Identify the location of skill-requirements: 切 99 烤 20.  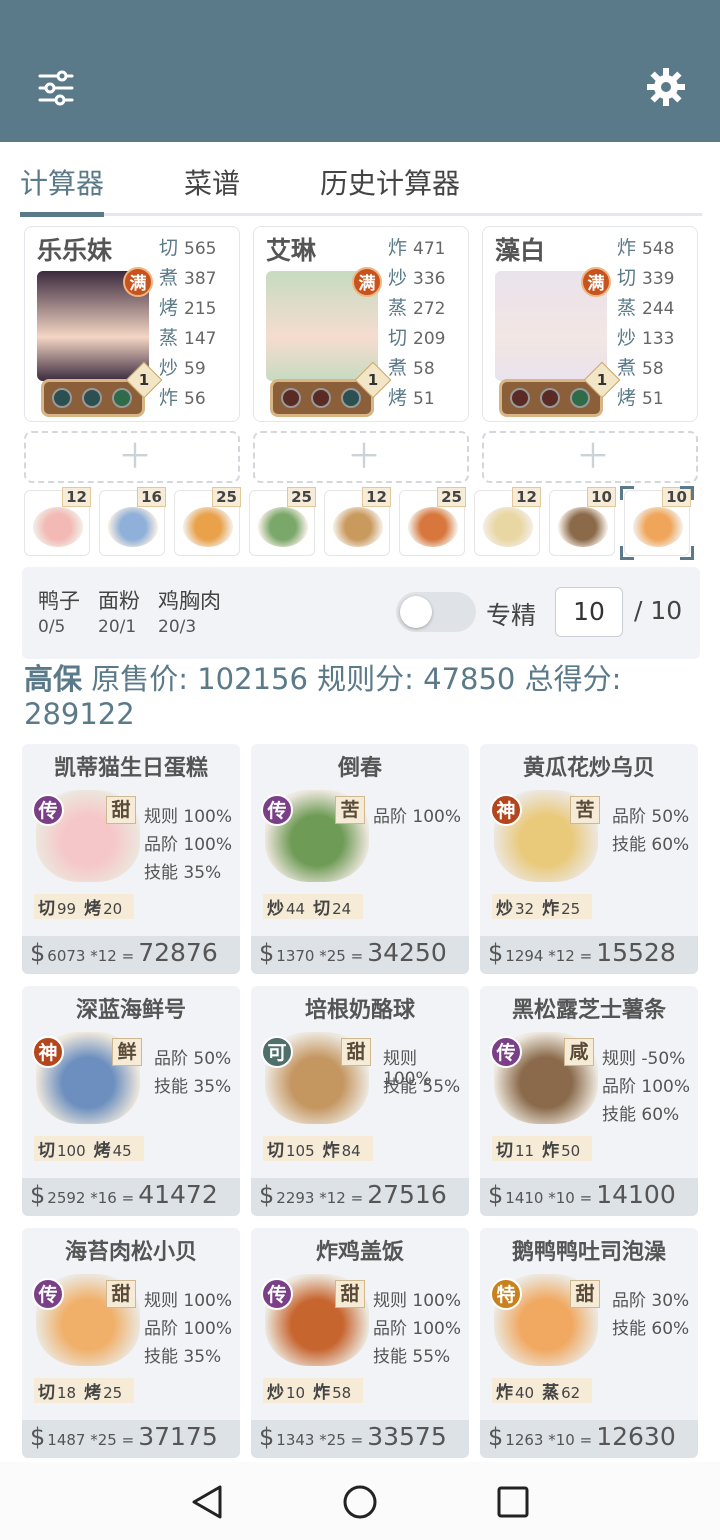
(84, 906).